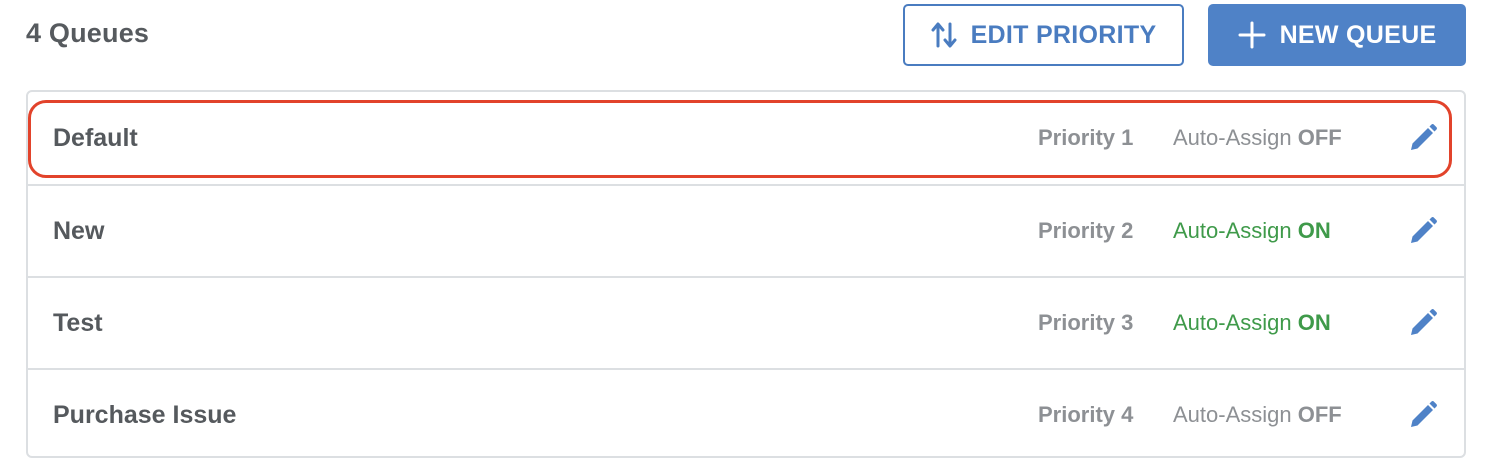  I want to click on queue-name: Purchase Issue, so click(145, 414).